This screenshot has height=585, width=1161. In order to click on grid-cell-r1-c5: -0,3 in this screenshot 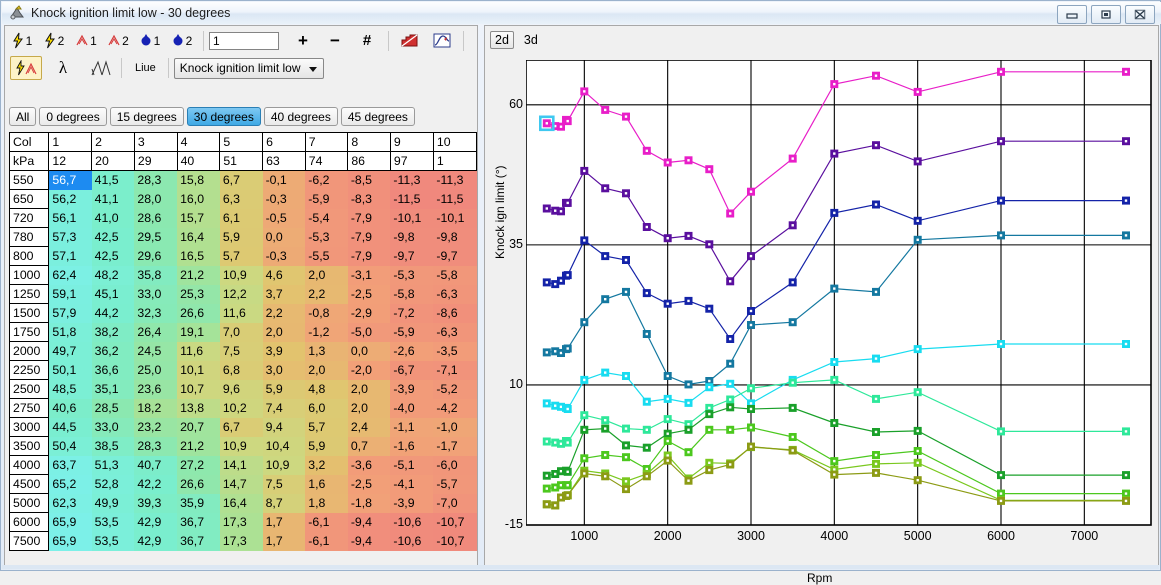, I will do `click(284, 199)`.